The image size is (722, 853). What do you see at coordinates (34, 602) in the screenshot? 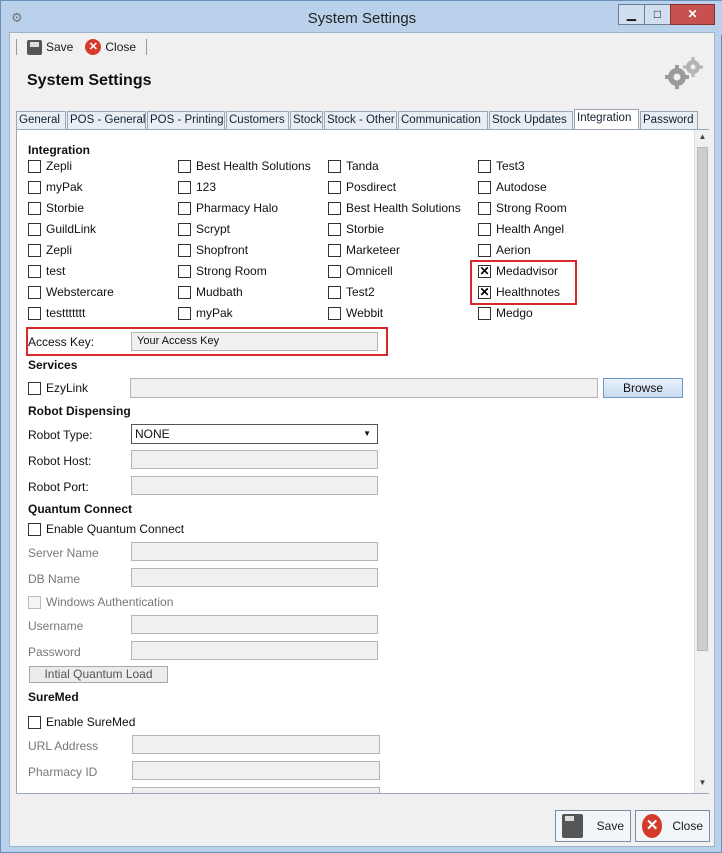
I see `windows-auth-checkbox-box` at bounding box center [34, 602].